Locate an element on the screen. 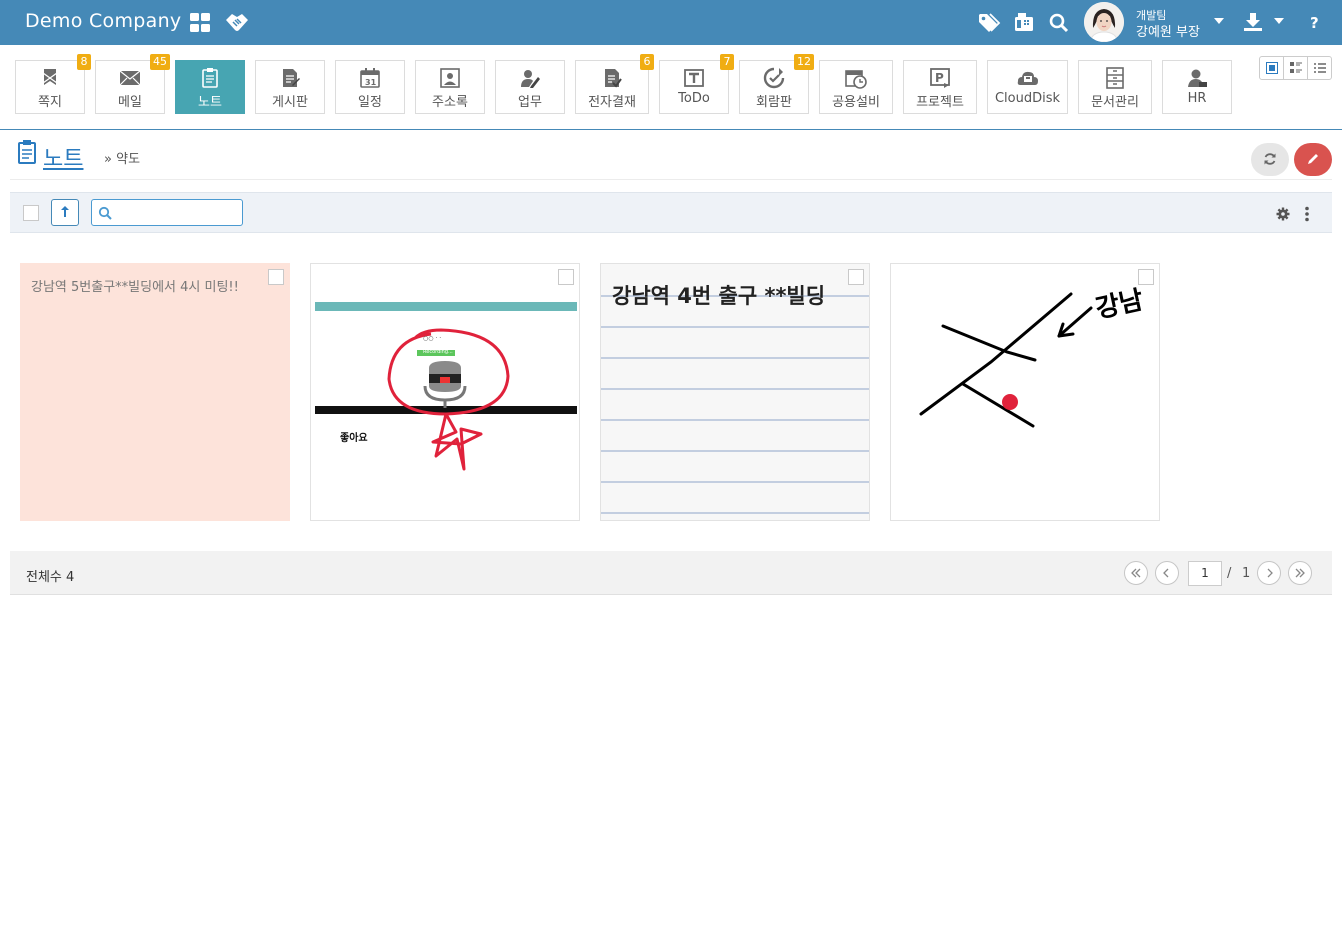 This screenshot has width=1342, height=946. module-label: 프로젝트 is located at coordinates (940, 102).